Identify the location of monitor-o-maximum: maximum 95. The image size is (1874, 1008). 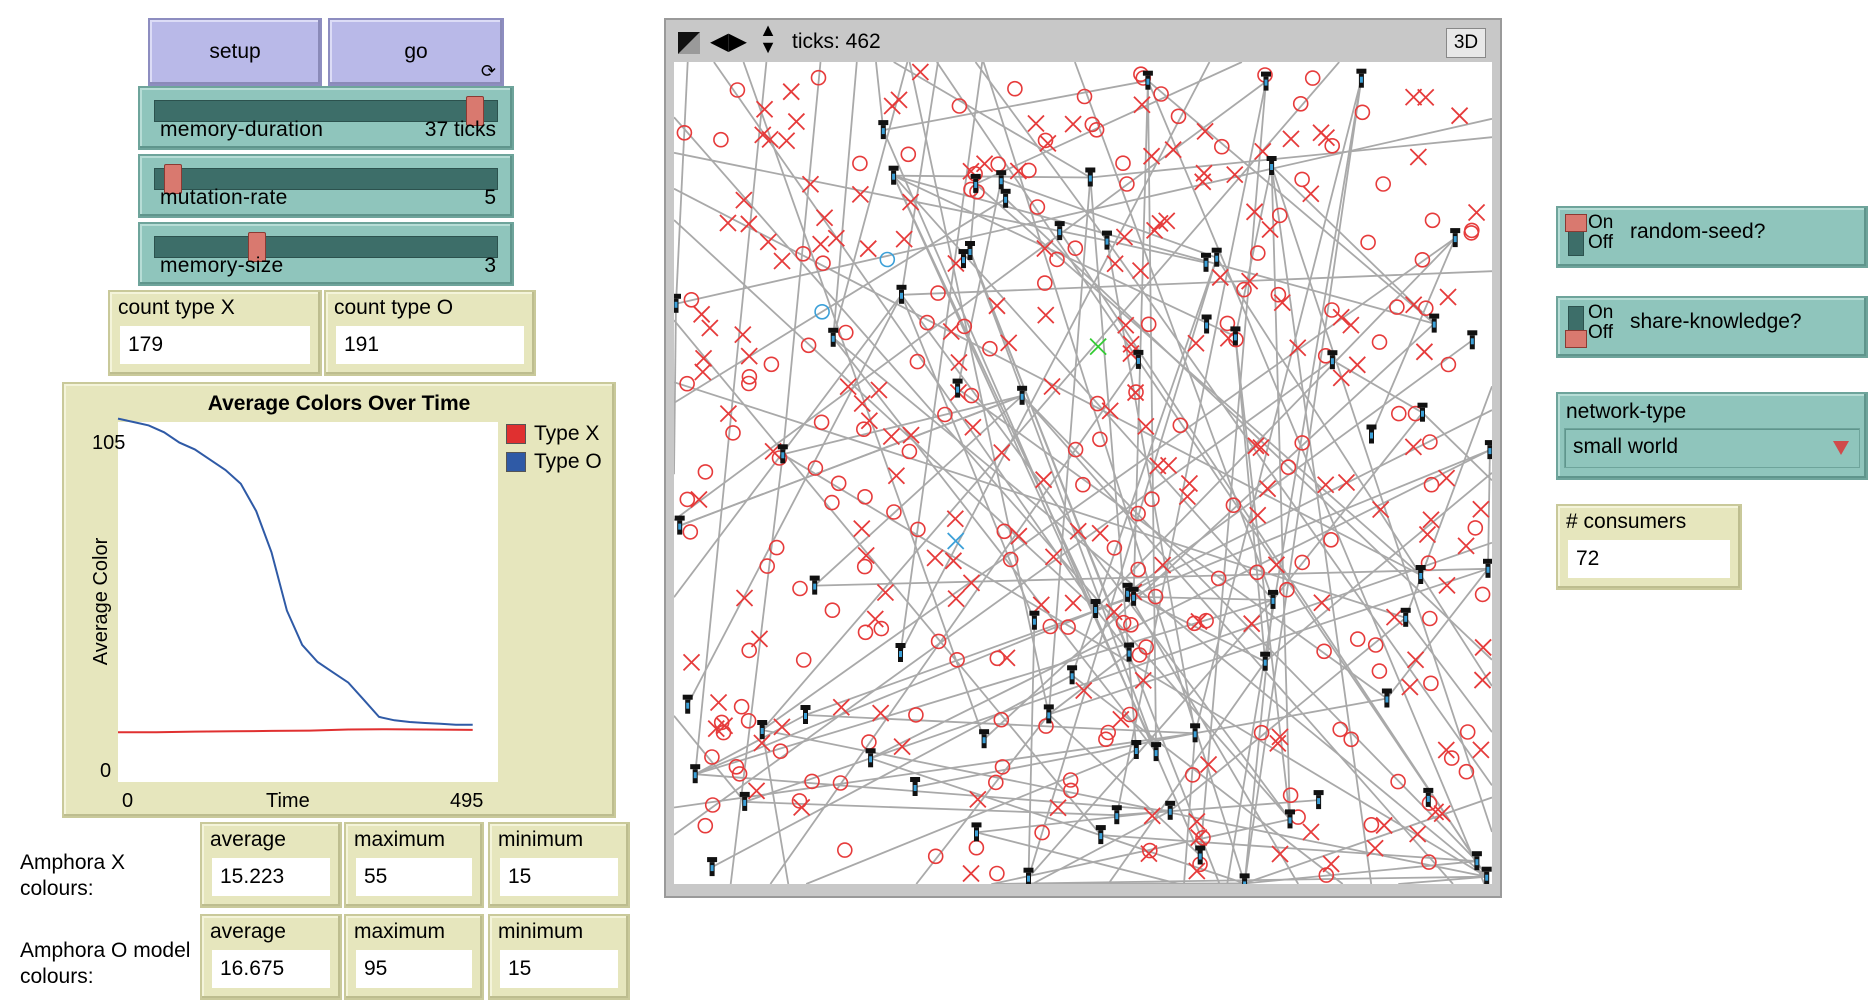
(414, 957).